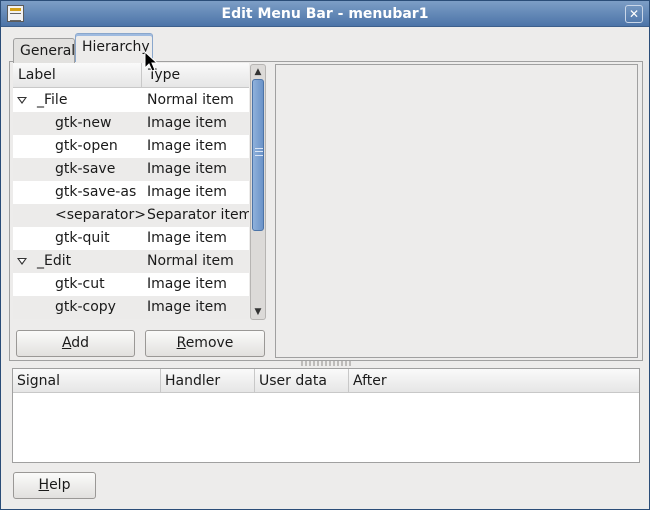 The image size is (650, 510). I want to click on pane-resize-handle, so click(326, 363).